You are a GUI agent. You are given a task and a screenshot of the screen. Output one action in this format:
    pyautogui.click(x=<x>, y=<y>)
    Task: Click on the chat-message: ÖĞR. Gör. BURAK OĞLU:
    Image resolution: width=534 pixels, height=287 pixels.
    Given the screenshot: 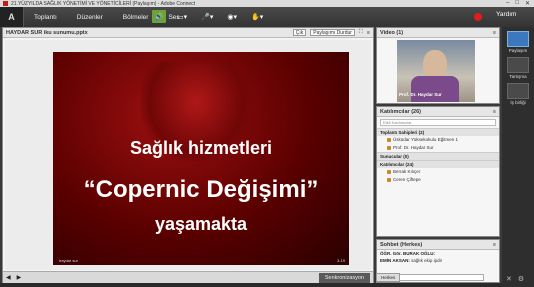 What is the action you would take?
    pyautogui.click(x=438, y=253)
    